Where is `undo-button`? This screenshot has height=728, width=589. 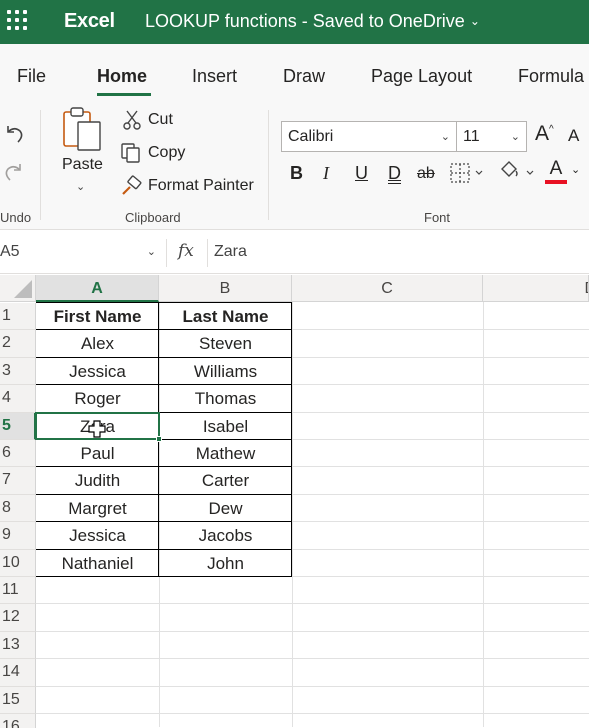
undo-button is located at coordinates (17, 134).